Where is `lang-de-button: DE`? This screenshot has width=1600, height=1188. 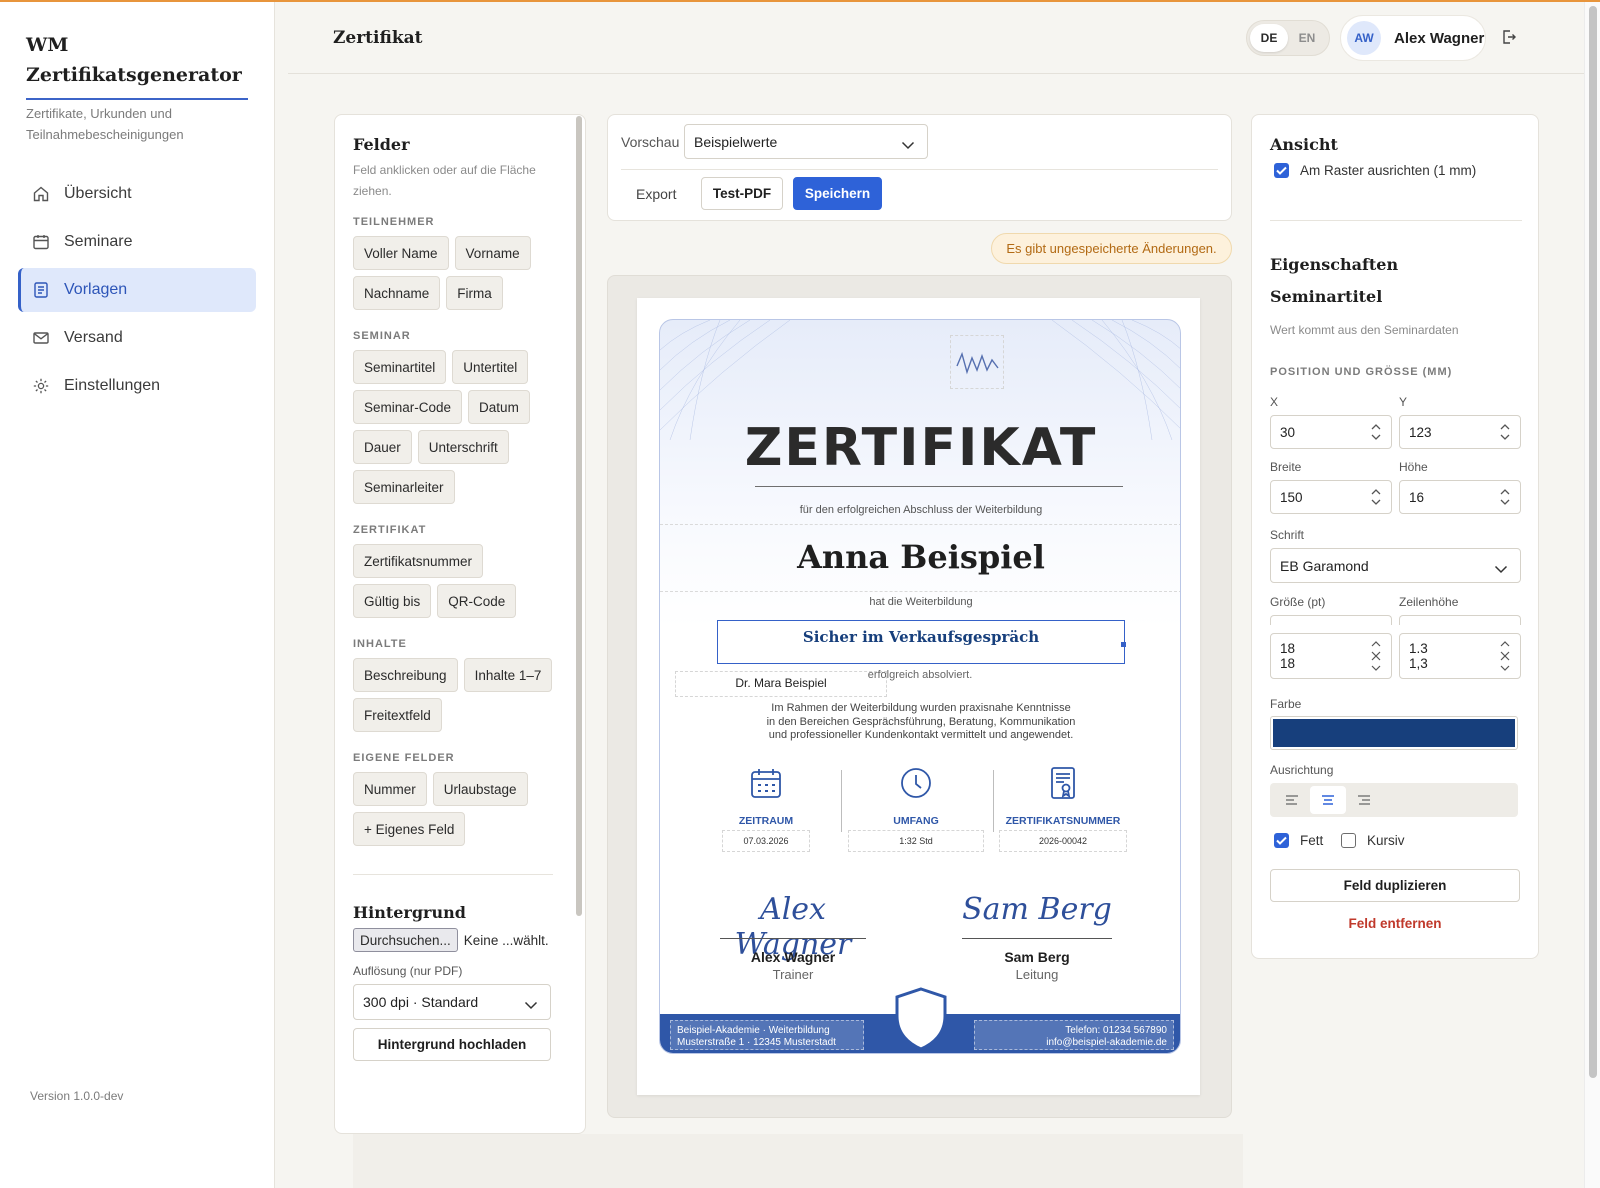 lang-de-button: DE is located at coordinates (1269, 38).